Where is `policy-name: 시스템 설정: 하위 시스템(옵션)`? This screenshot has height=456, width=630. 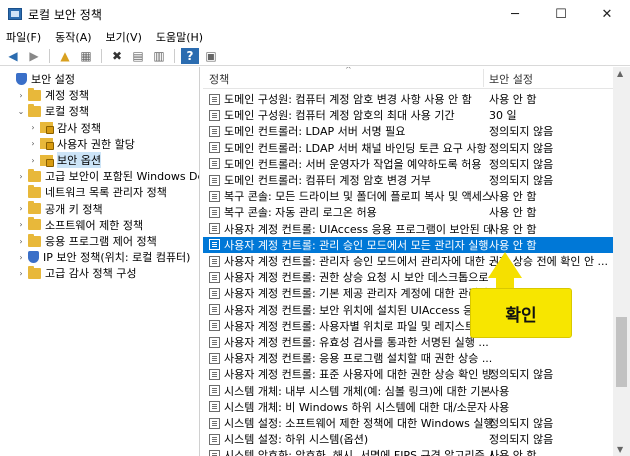 policy-name: 시스템 설정: 하위 시스템(옵션) is located at coordinates (296, 440).